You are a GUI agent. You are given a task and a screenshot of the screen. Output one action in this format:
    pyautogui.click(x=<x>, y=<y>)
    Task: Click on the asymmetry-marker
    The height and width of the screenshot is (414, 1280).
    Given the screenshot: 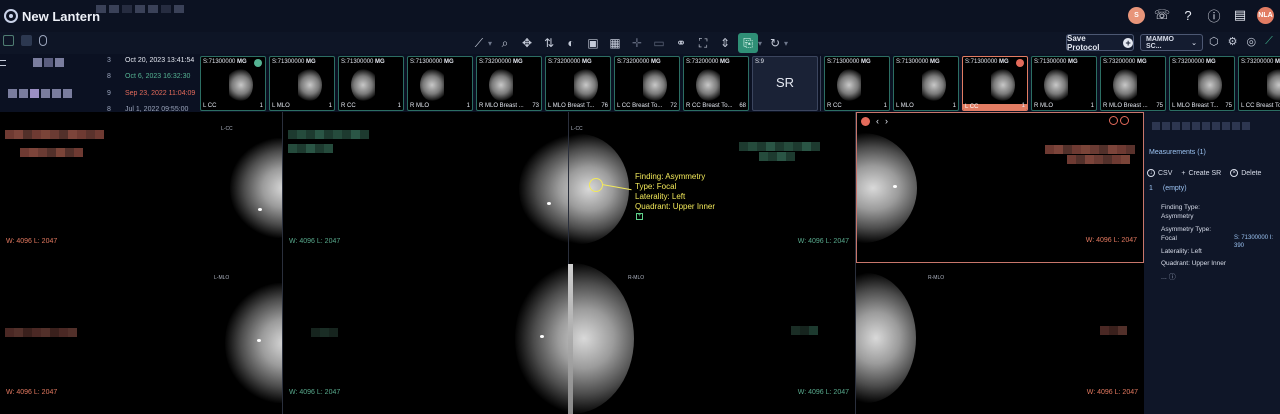 What is the action you would take?
    pyautogui.click(x=596, y=185)
    